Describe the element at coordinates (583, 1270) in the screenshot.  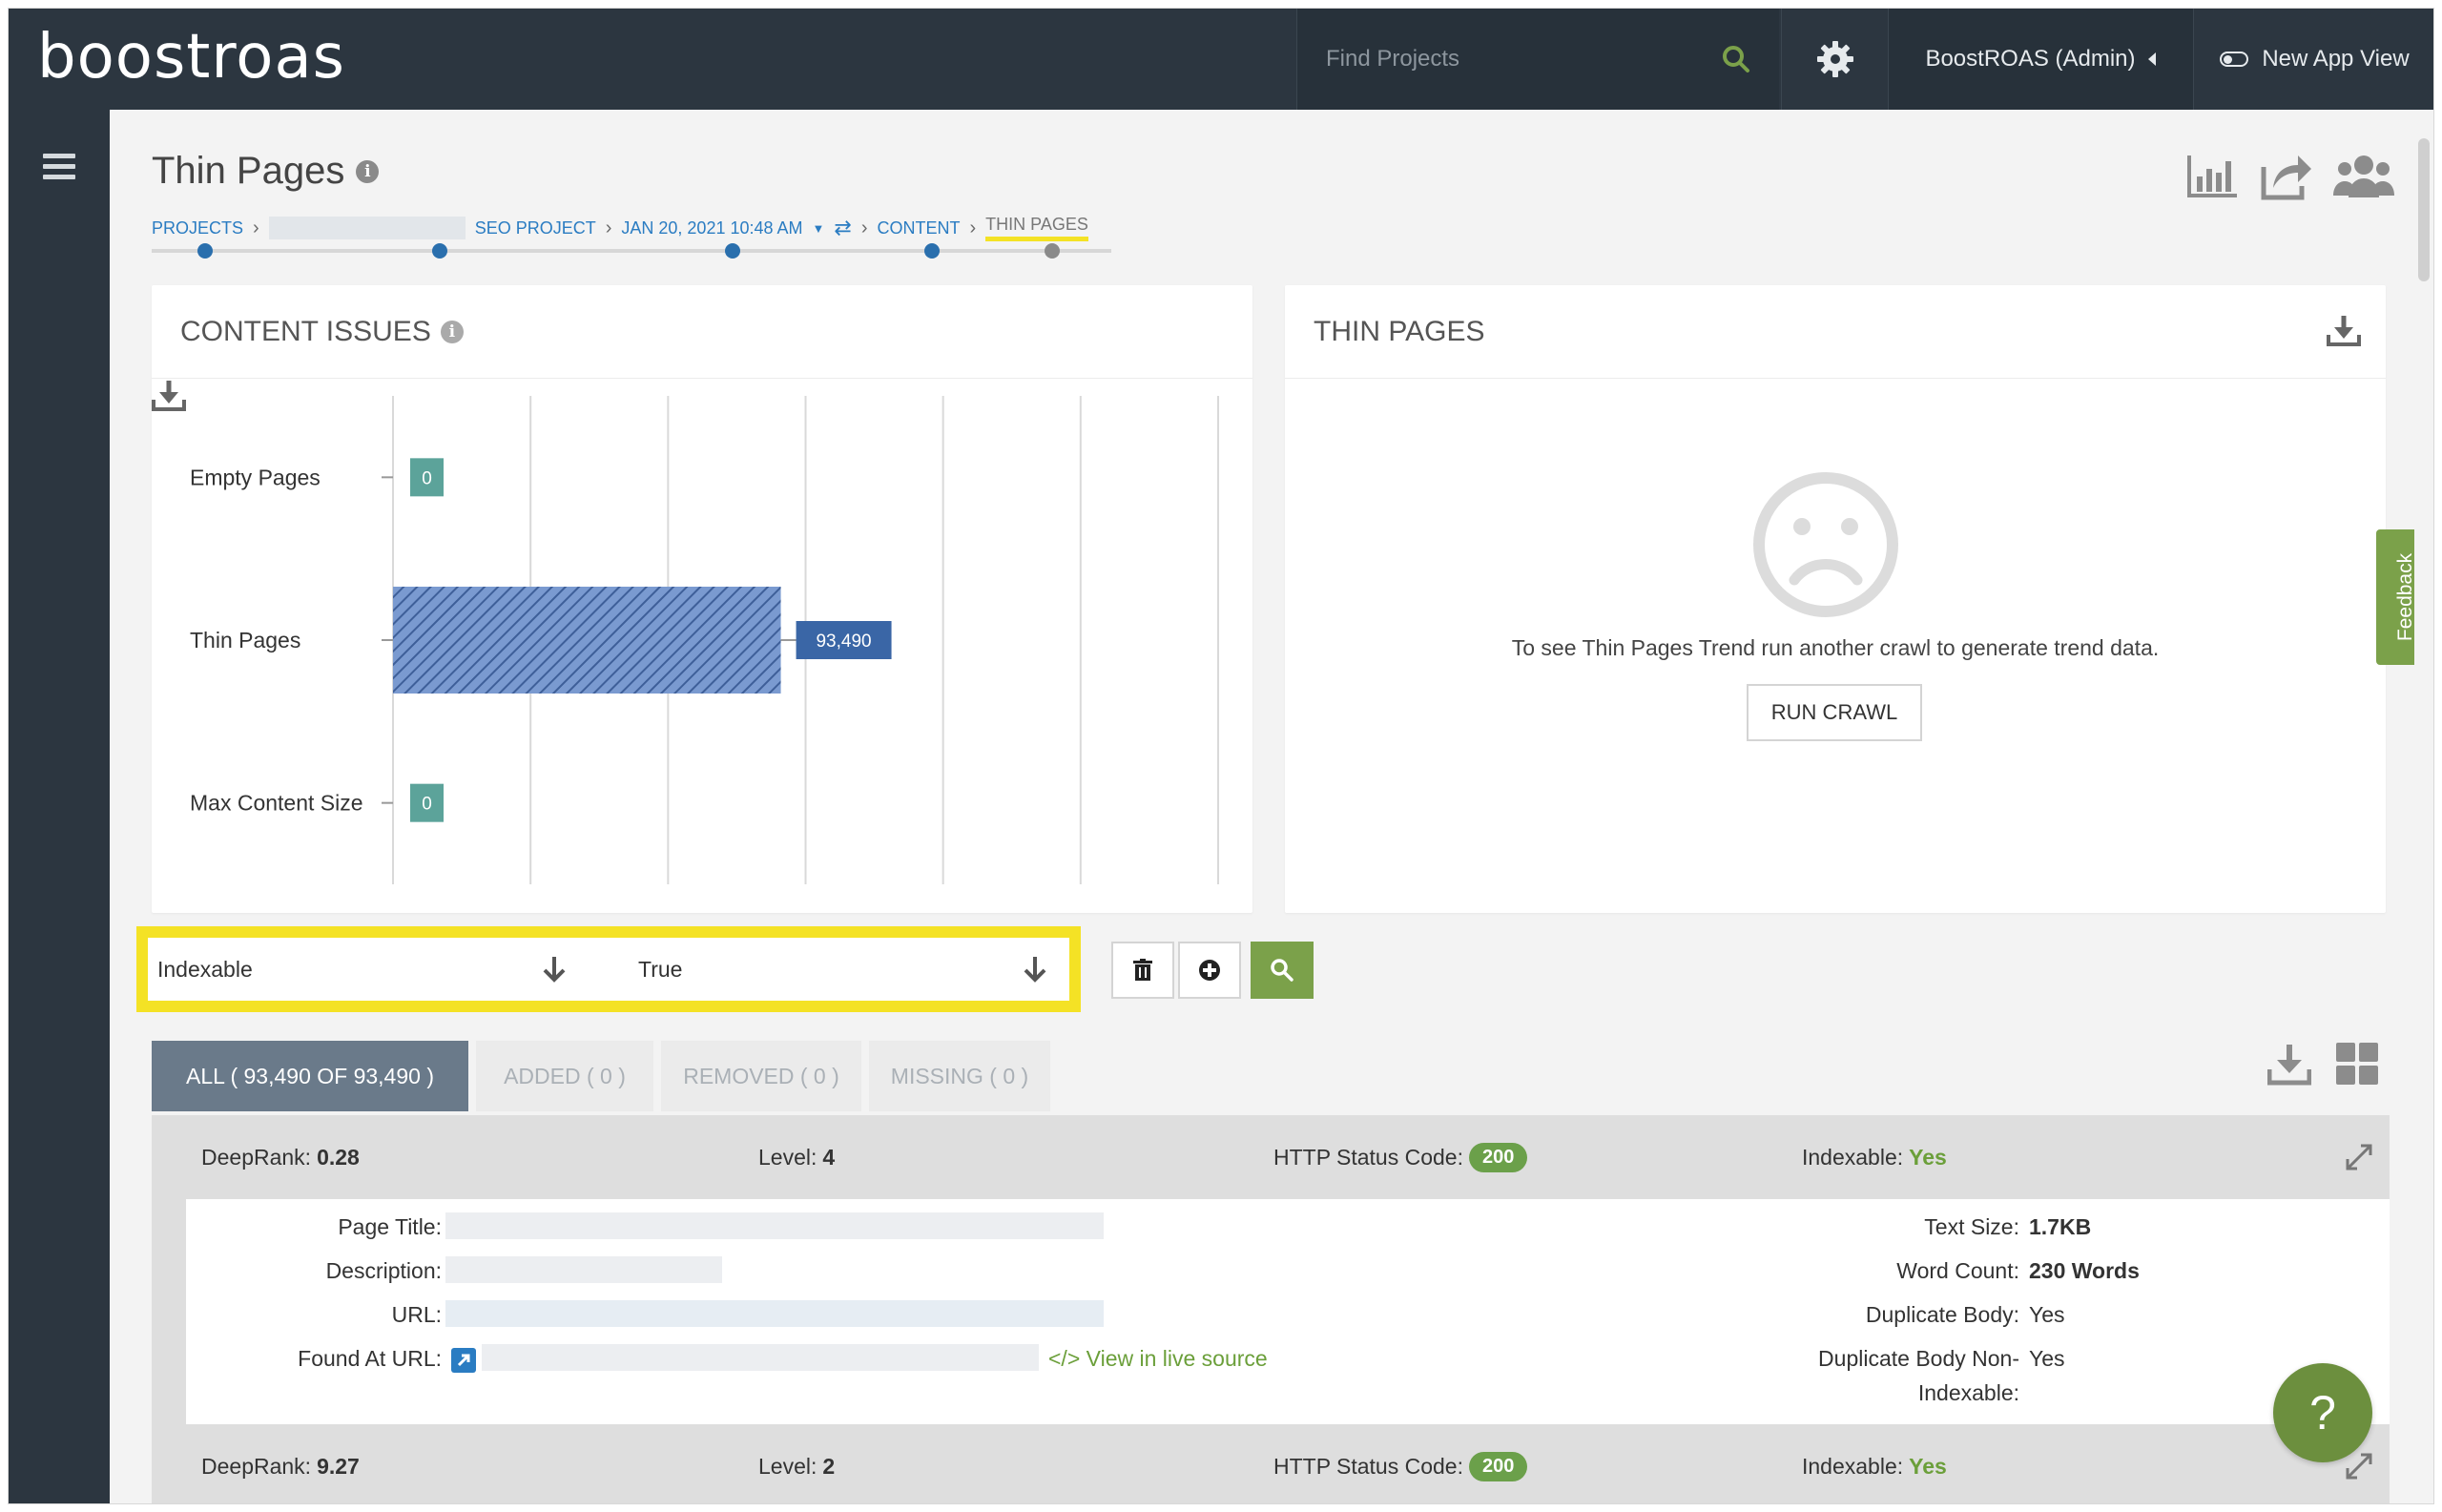
I see `redacted-value` at that location.